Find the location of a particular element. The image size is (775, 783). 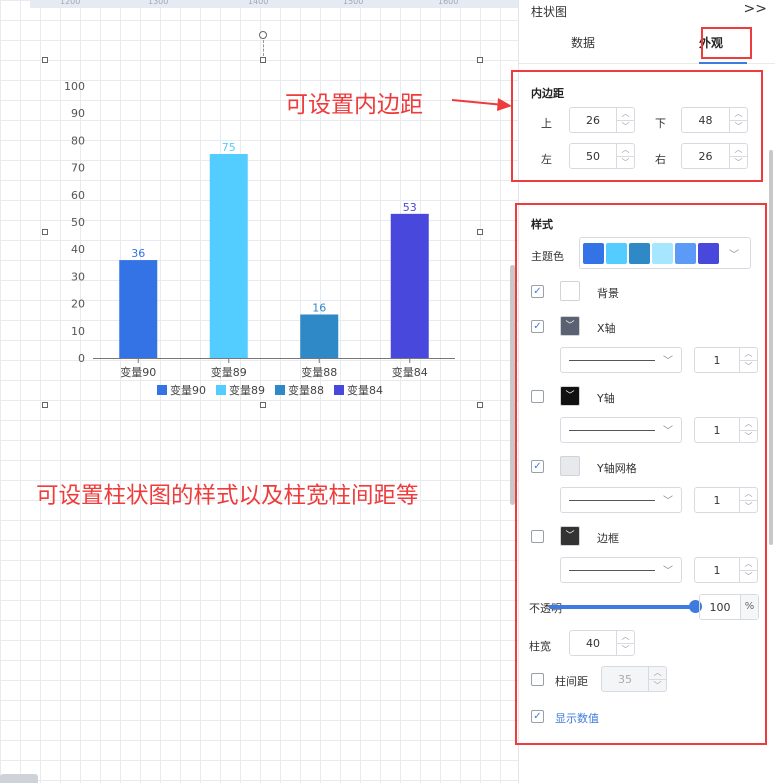

y-axis-checkbox: ✓ is located at coordinates (537, 396).